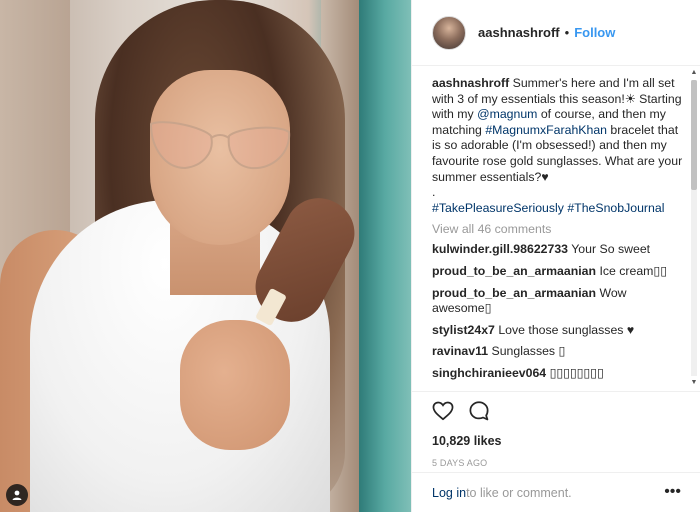 Image resolution: width=700 pixels, height=512 pixels. I want to click on caption-hashtag-link: #TheSnobJournal, so click(615, 208).